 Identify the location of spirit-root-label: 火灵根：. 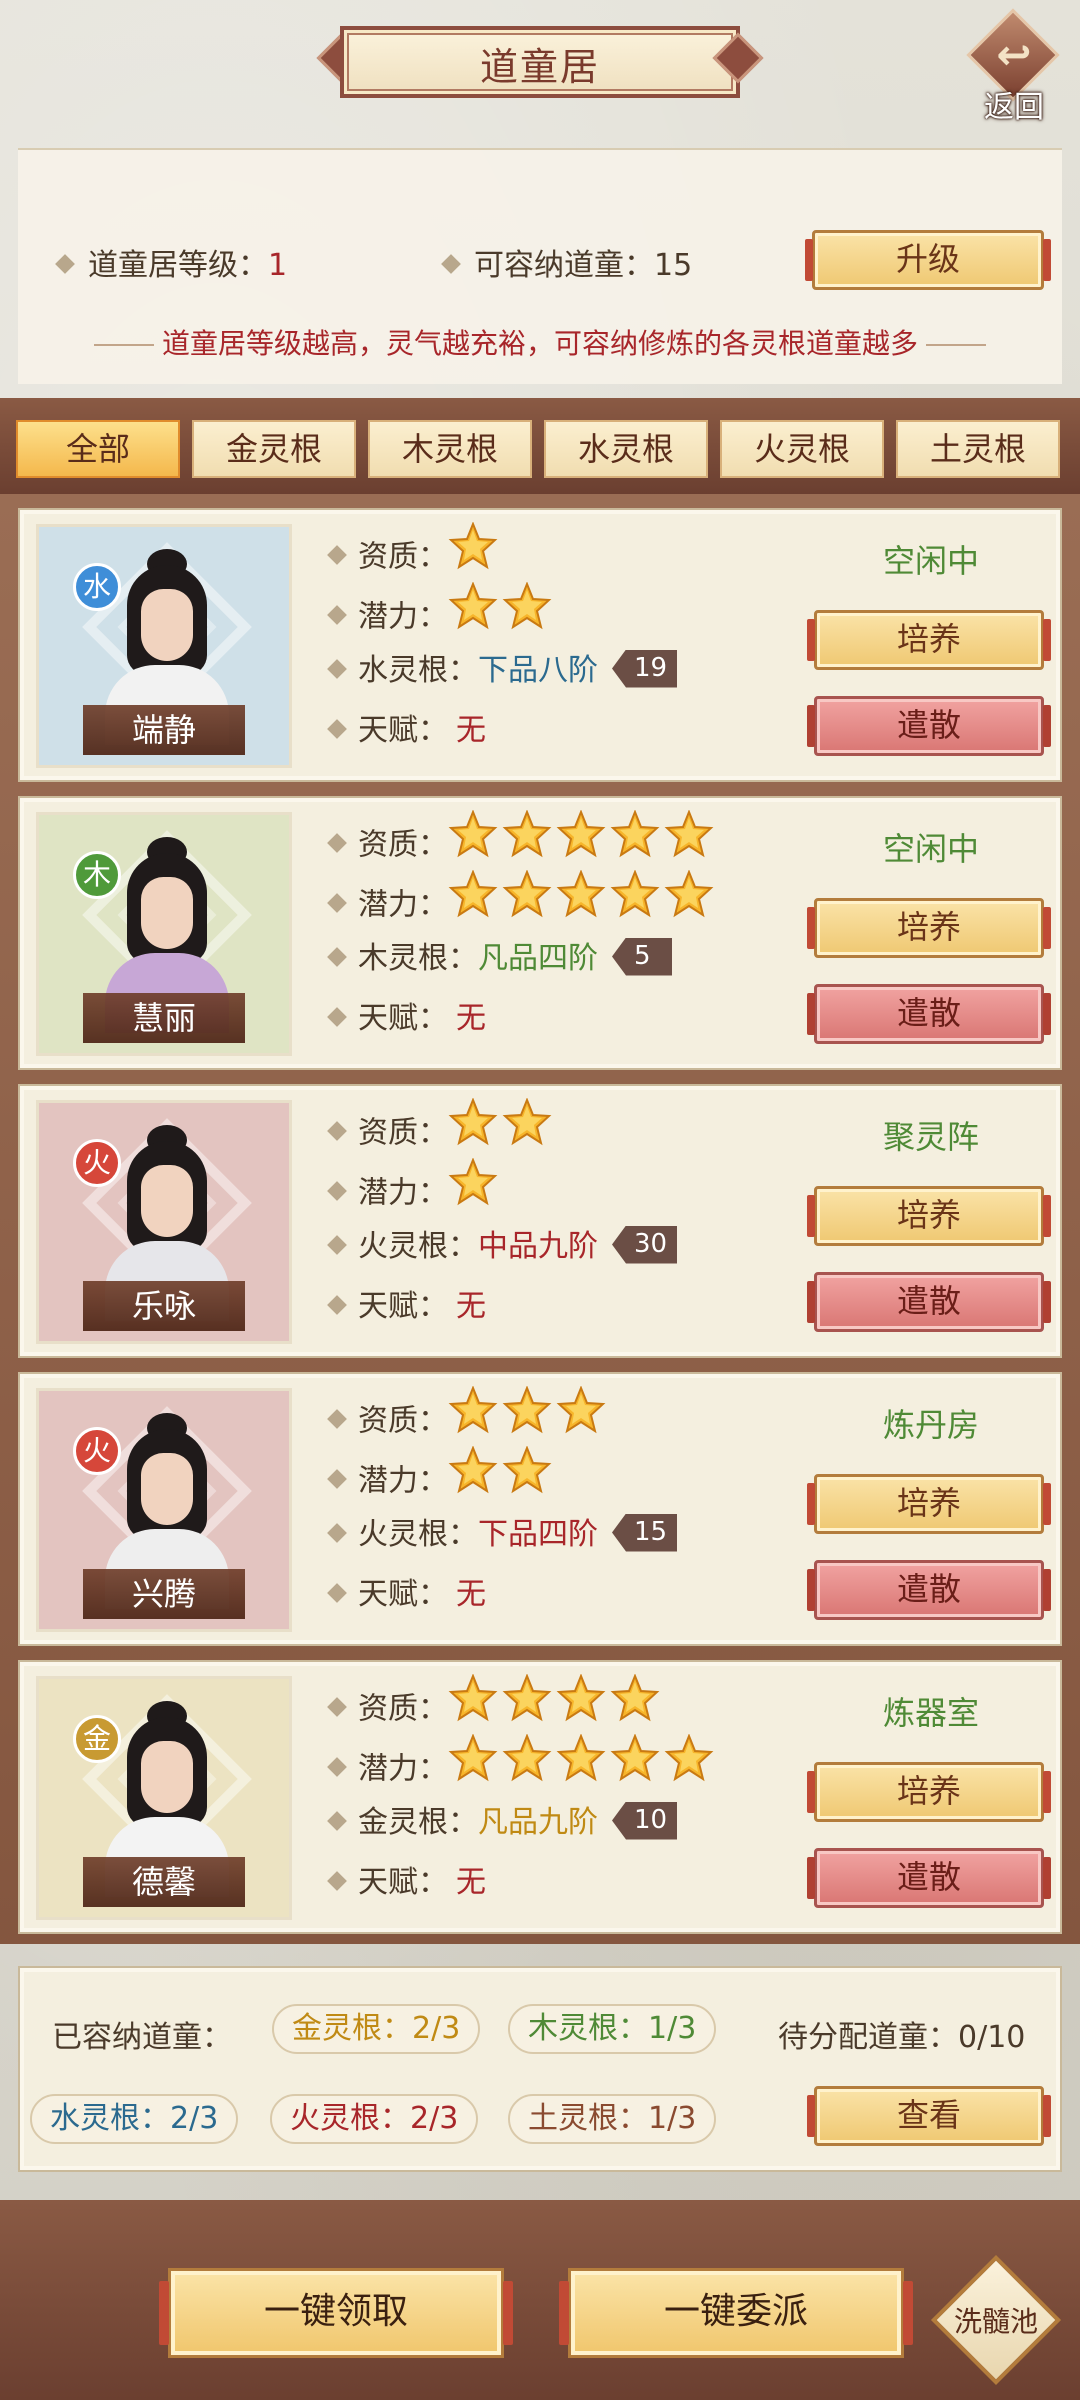
(418, 1534).